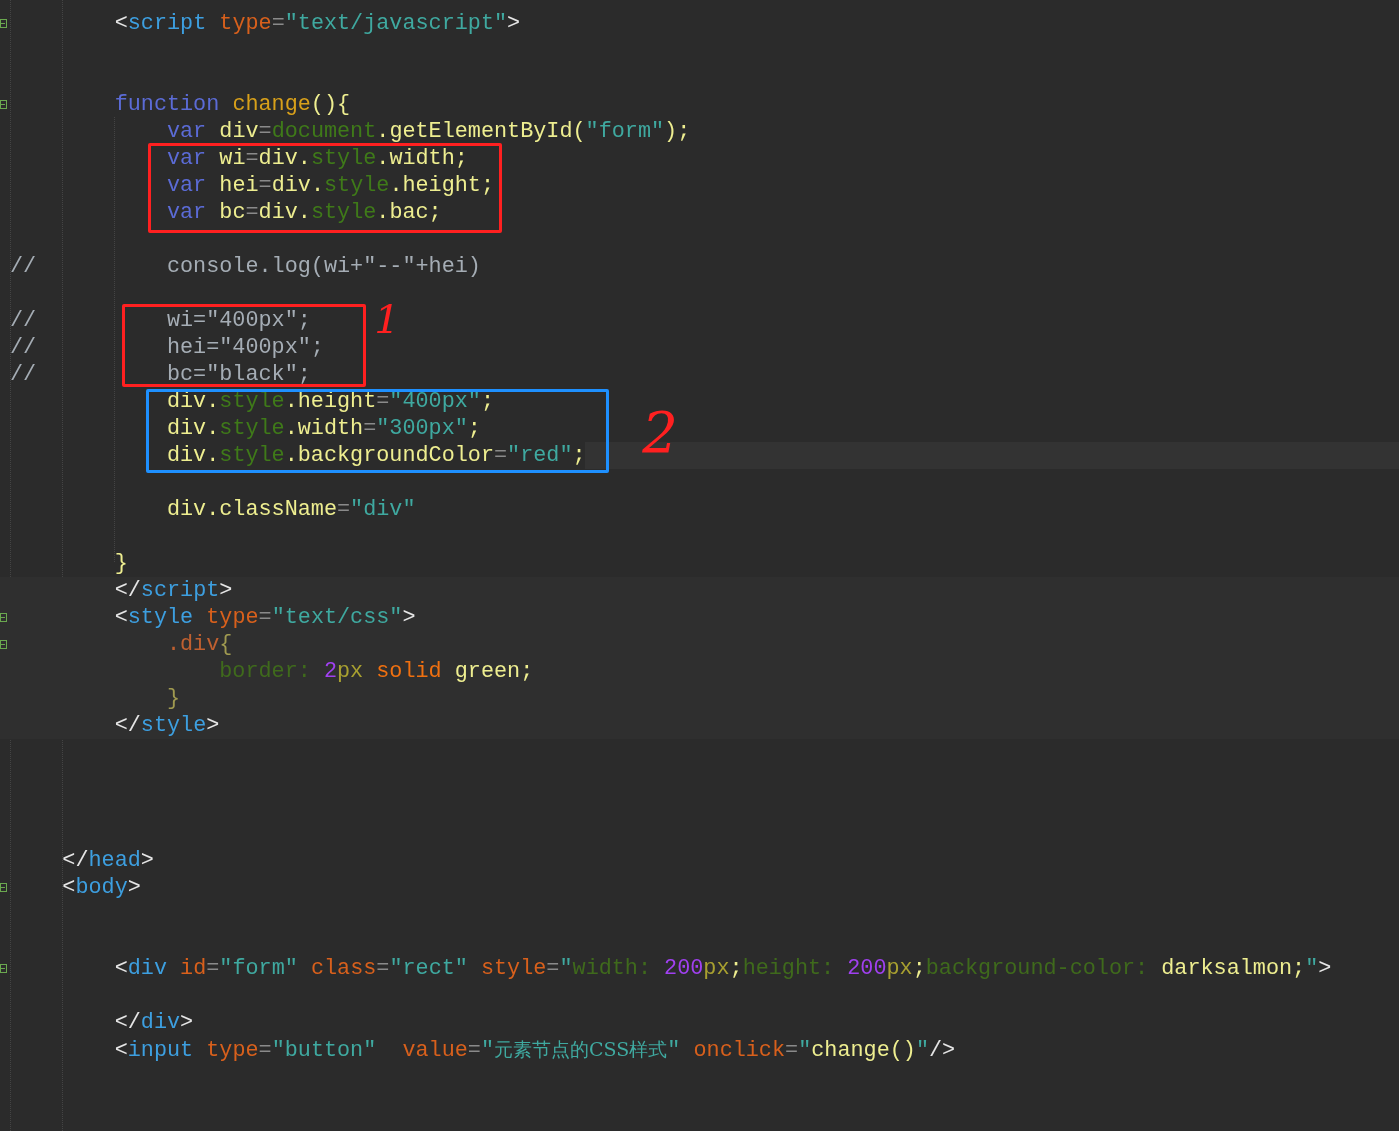 This screenshot has width=1399, height=1131. I want to click on handwritten-number: 2, so click(660, 433).